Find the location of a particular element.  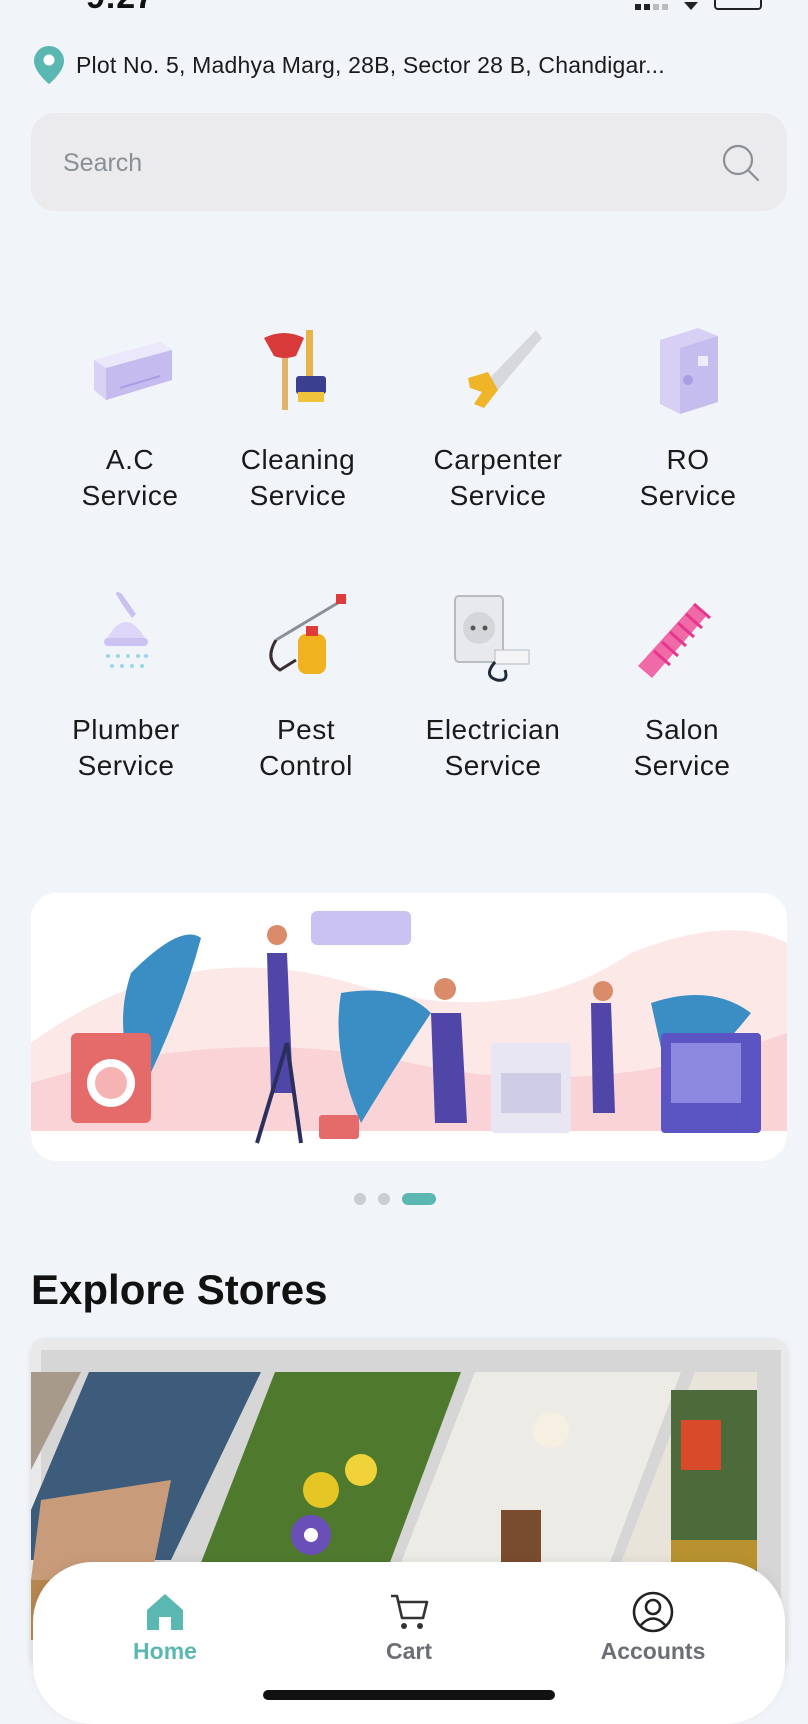

promo-banner is located at coordinates (409, 1027).